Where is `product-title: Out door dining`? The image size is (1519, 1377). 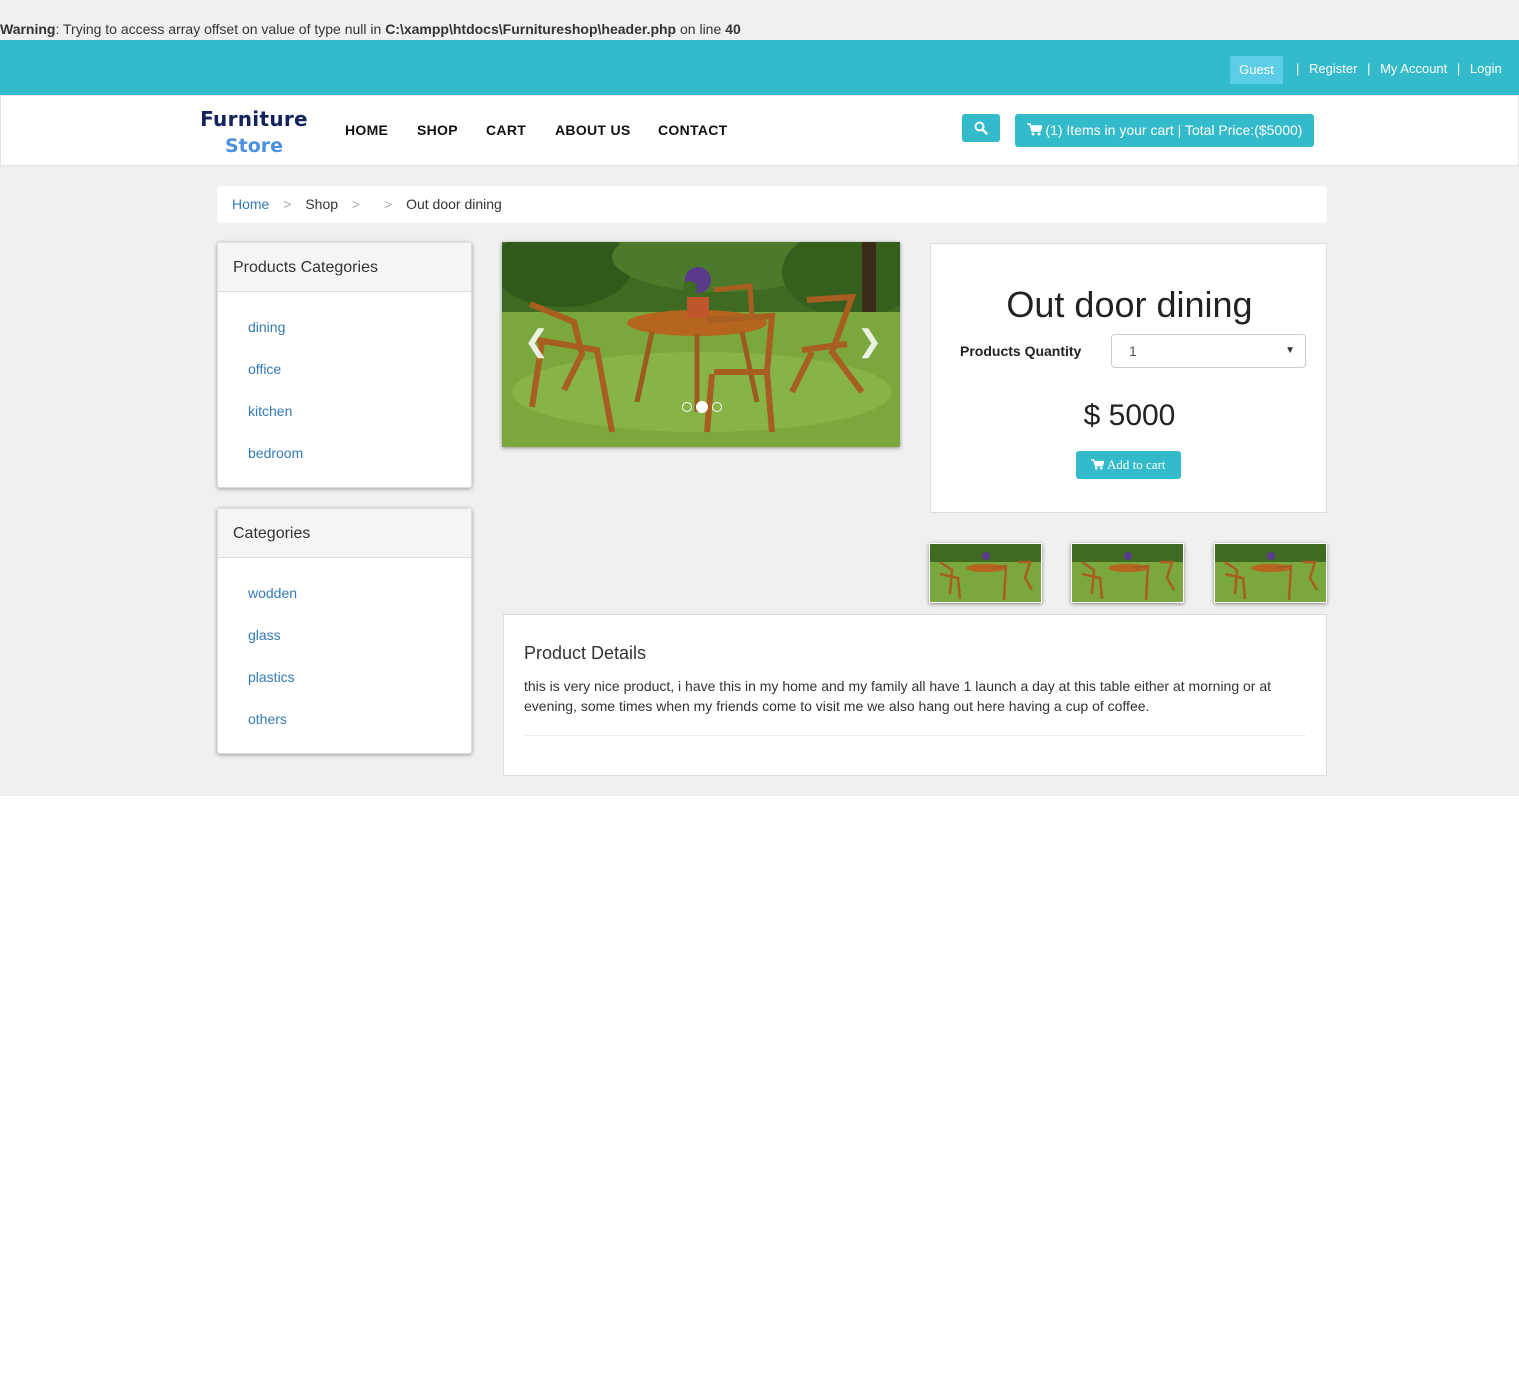
product-title: Out door dining is located at coordinates (1129, 304).